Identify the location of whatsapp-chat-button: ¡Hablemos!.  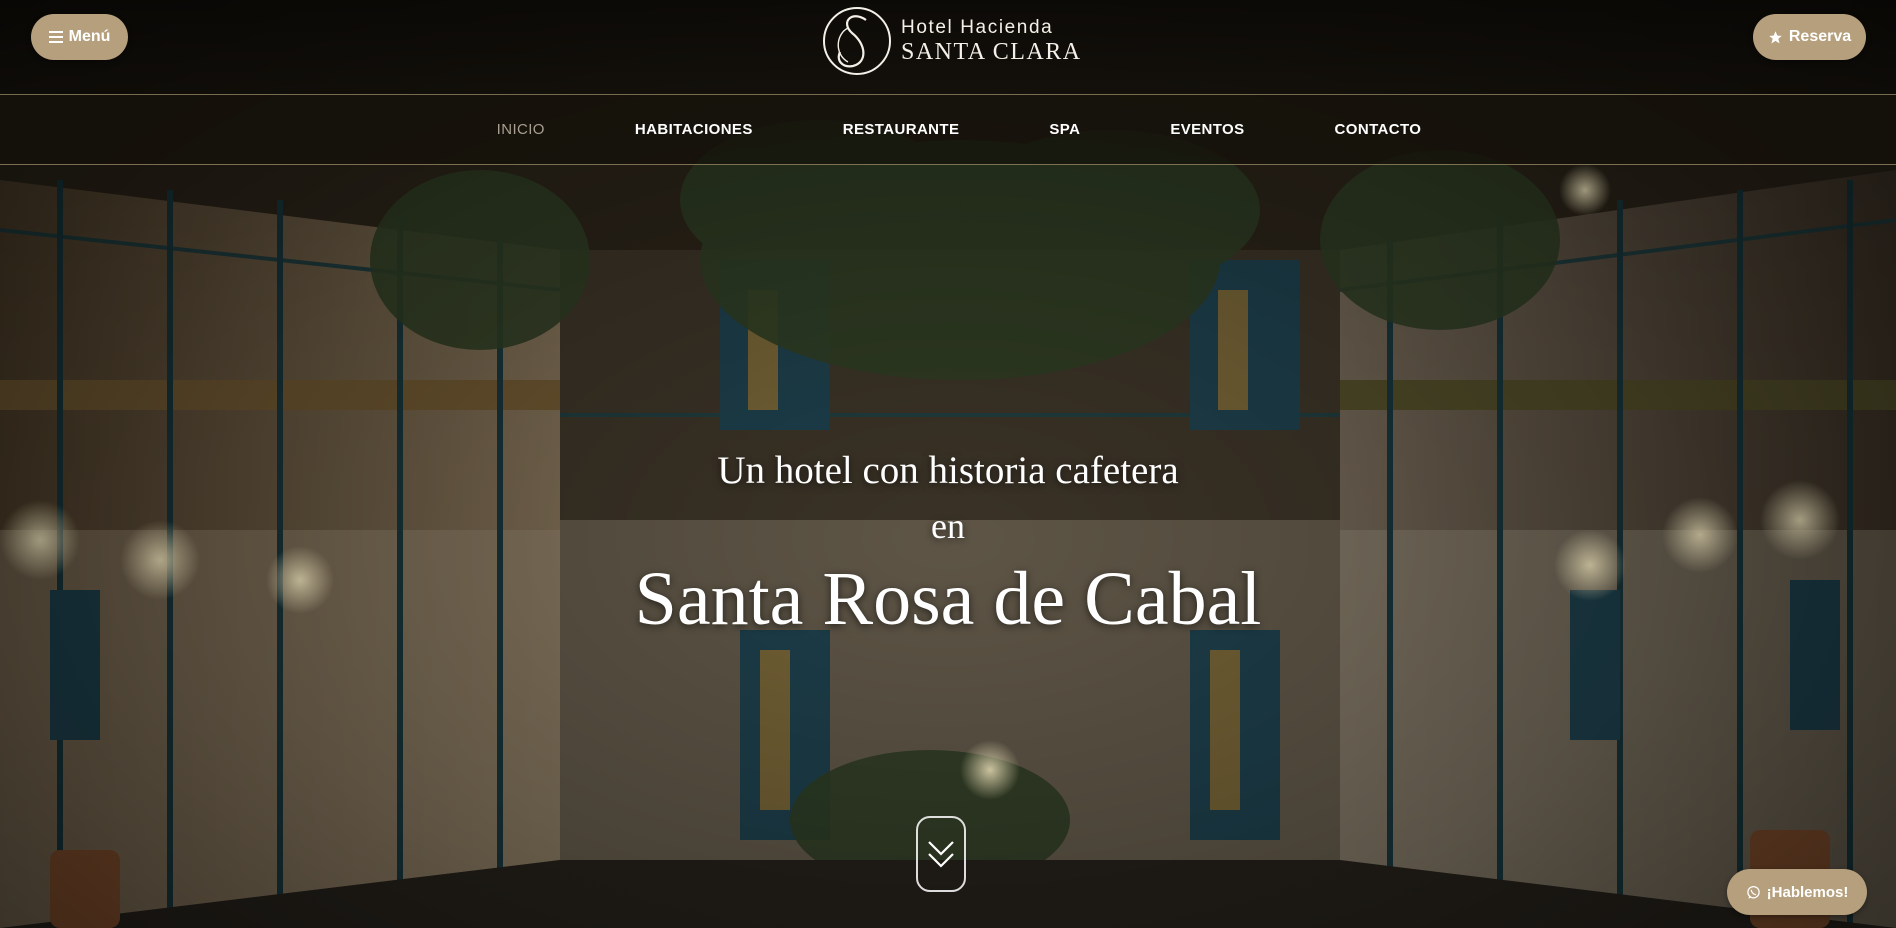
(1797, 892).